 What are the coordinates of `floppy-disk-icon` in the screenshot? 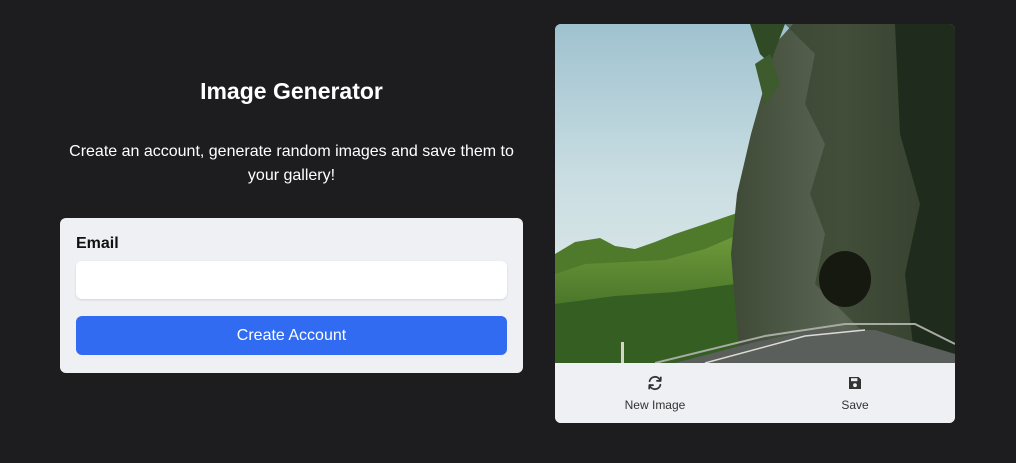 It's located at (855, 383).